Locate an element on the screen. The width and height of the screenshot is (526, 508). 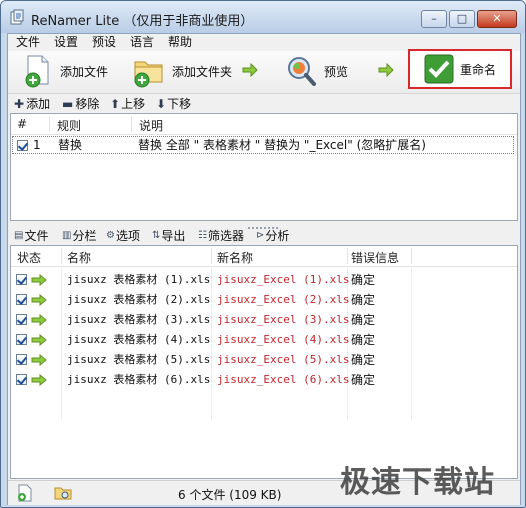
files-header: 状态 名称 新名称 错误信息 is located at coordinates (264, 256).